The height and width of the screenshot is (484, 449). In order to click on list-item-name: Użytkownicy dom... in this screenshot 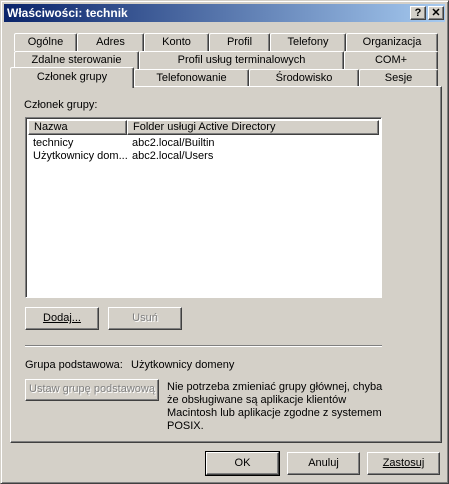, I will do `click(80, 156)`.